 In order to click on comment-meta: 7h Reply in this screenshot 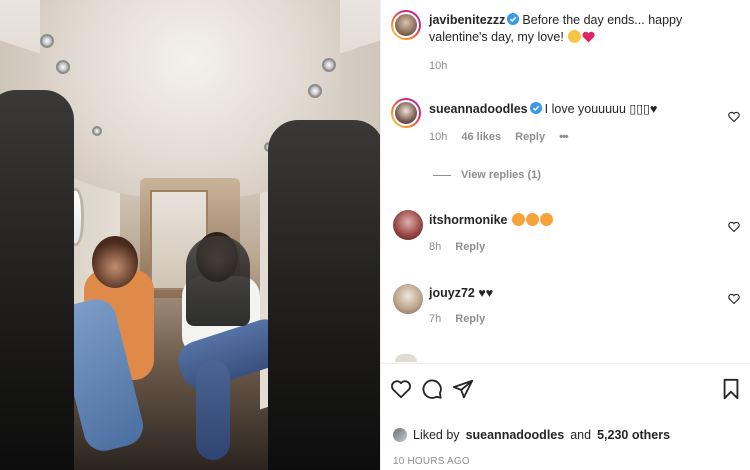, I will do `click(457, 319)`.